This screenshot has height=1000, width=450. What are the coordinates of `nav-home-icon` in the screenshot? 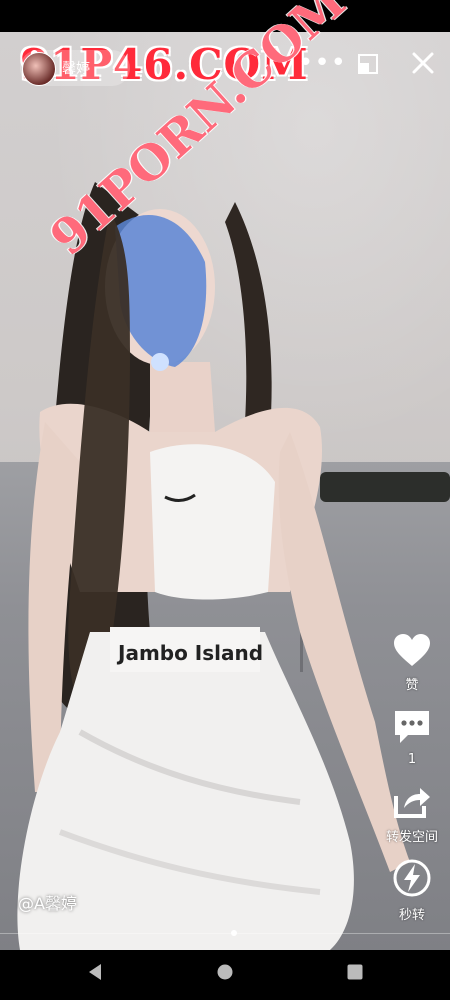 It's located at (225, 972).